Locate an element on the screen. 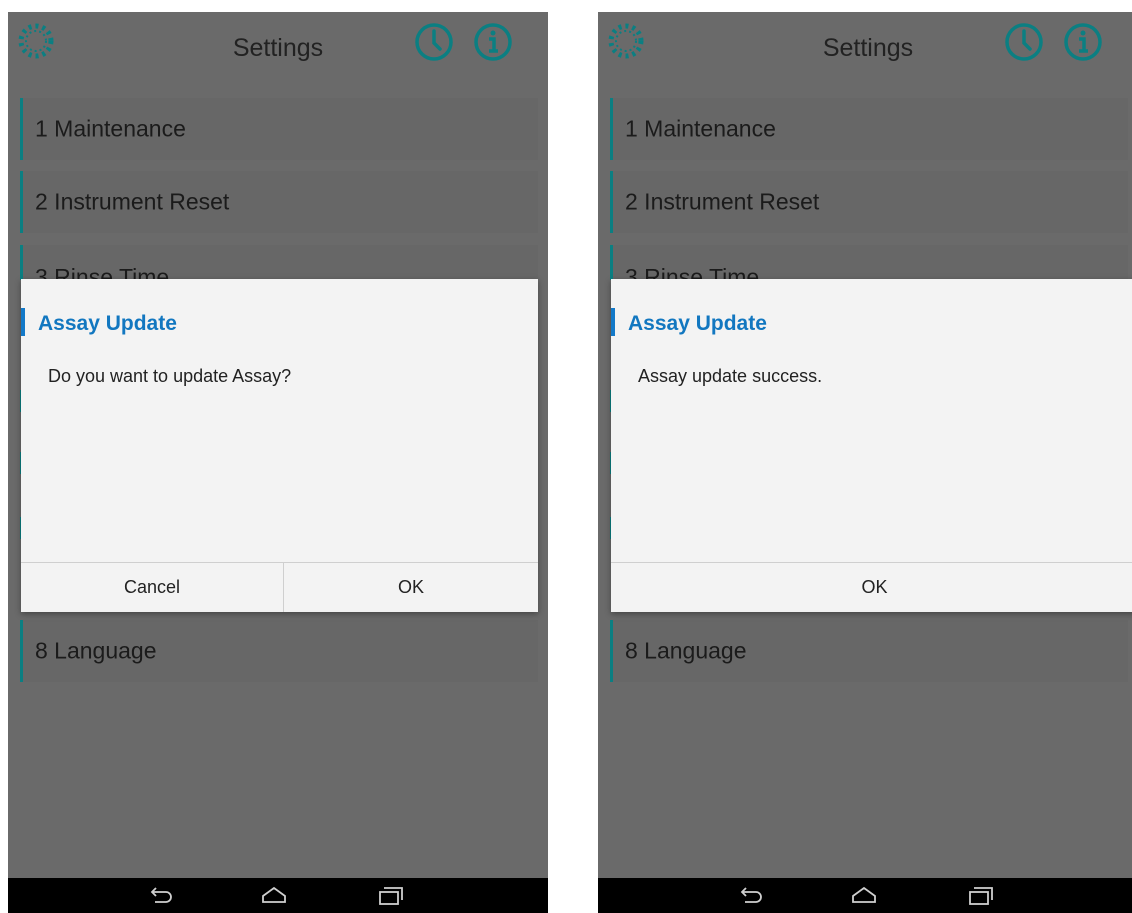  dialog-button-row: OK is located at coordinates (871, 587).